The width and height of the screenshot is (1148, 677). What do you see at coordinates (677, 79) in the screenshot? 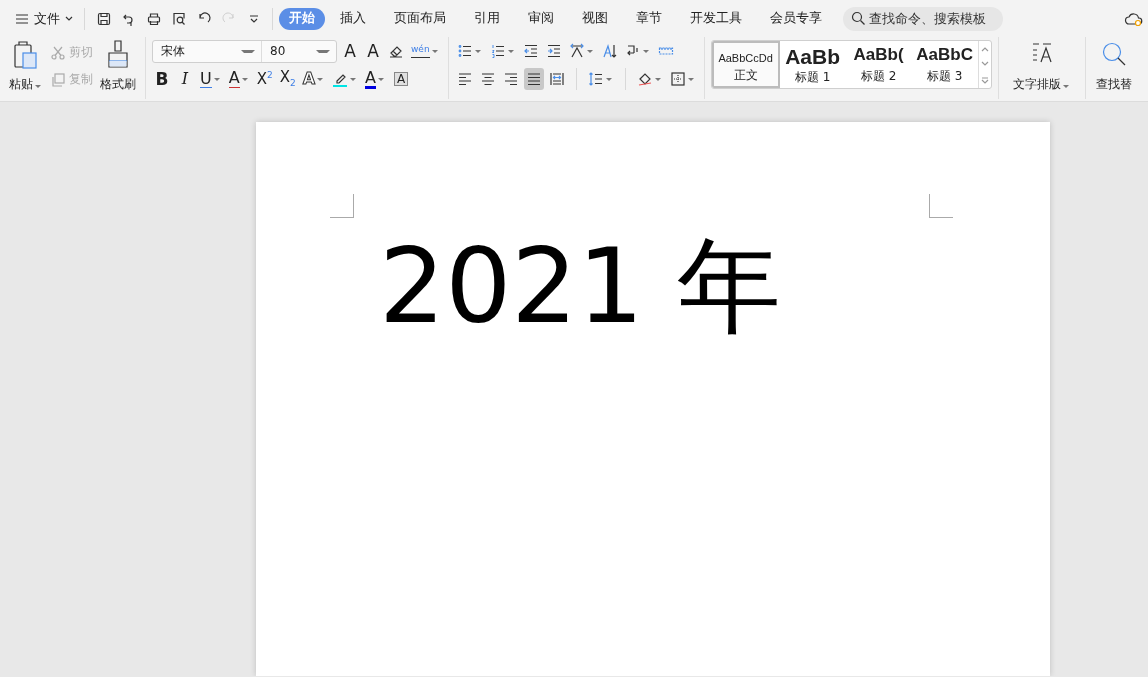
I see `borders-icon` at bounding box center [677, 79].